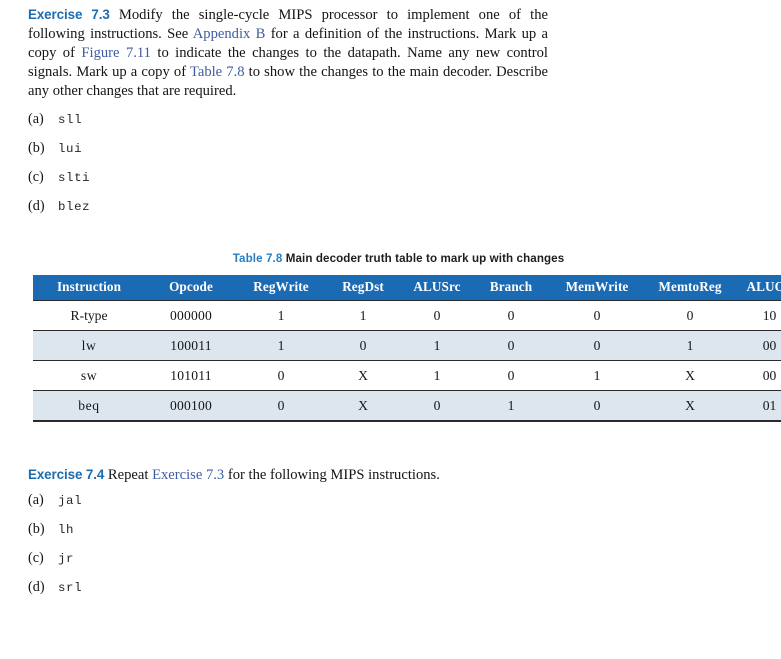  Describe the element at coordinates (437, 288) in the screenshot. I see `column-header-alusrc: ALUSrc` at that location.